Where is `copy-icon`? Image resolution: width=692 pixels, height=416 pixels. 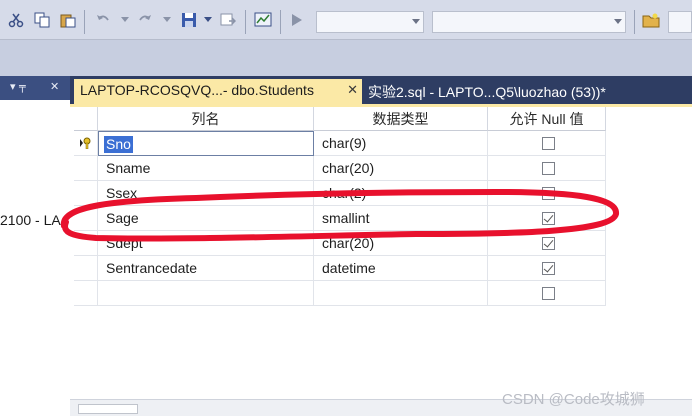
copy-icon is located at coordinates (42, 20).